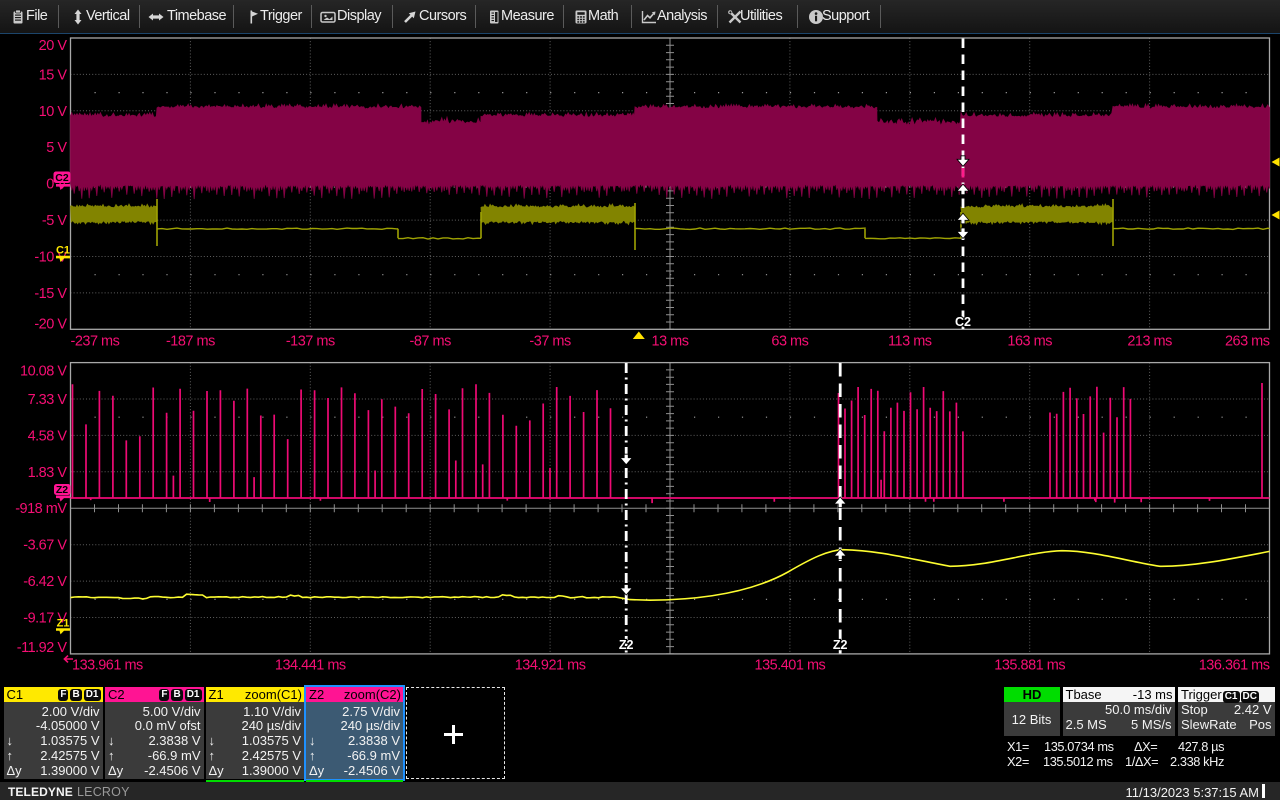  What do you see at coordinates (789, 342) in the screenshot?
I see `svg-text: 63 ms` at bounding box center [789, 342].